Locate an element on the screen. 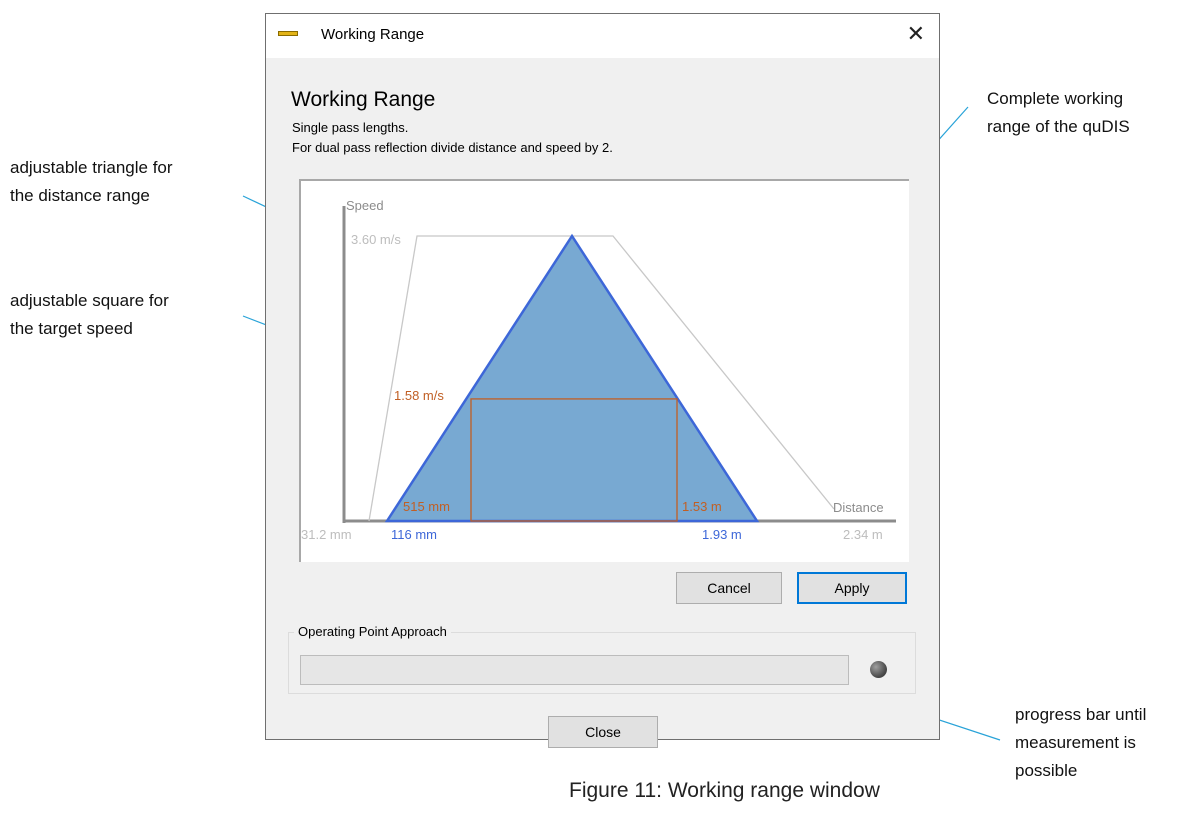 Image resolution: width=1192 pixels, height=818 pixels. annotation-square: adjustable square for the target speed is located at coordinates (89, 315).